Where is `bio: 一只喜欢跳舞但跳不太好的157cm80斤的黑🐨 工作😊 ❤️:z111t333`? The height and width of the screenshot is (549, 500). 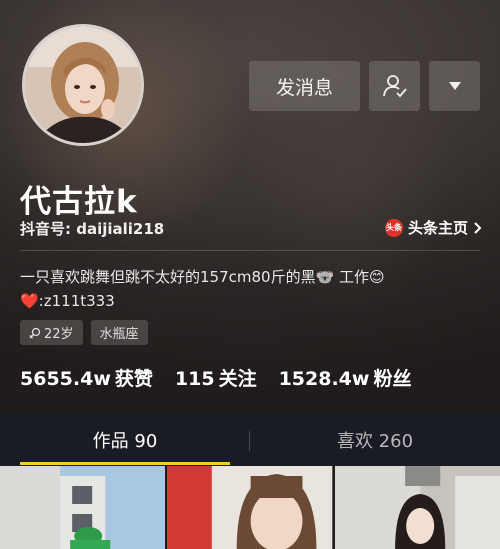
bio: 一只喜欢跳舞但跳不太好的157cm80斤的黑🐨 工作😊 ❤️:z111t333 is located at coordinates (250, 289).